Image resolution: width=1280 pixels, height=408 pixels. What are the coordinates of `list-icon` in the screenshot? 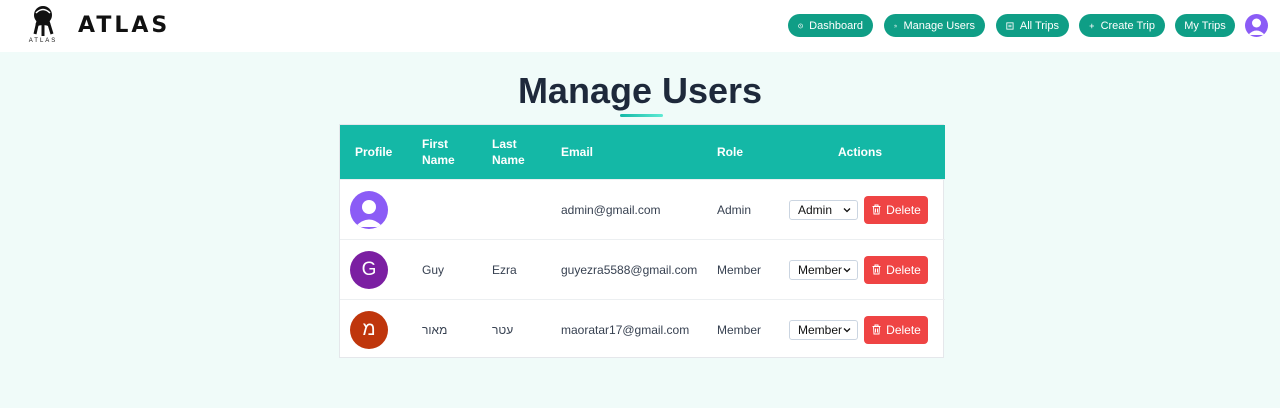 It's located at (1010, 25).